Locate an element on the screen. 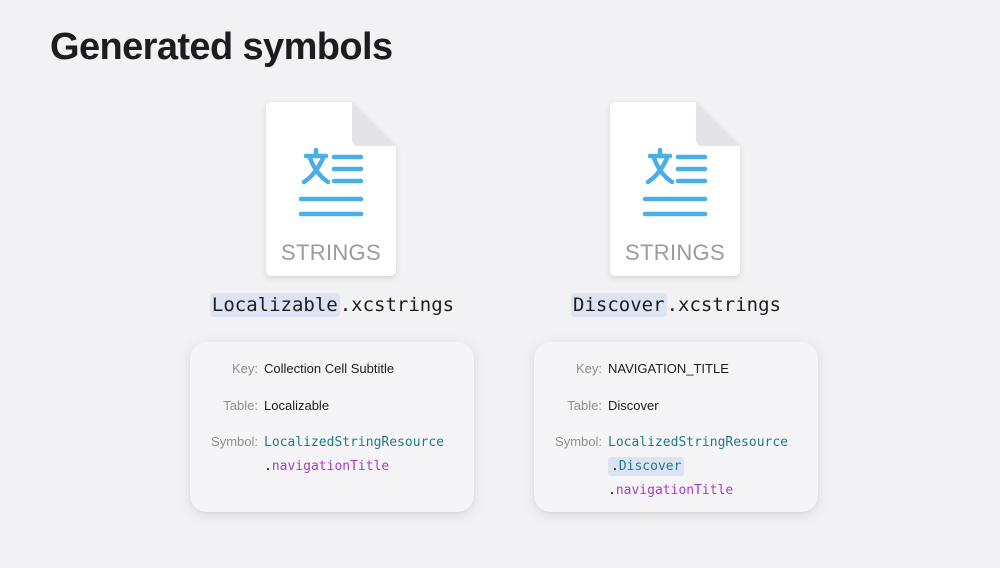  file-name: Discover .xcstrings is located at coordinates (676, 305).